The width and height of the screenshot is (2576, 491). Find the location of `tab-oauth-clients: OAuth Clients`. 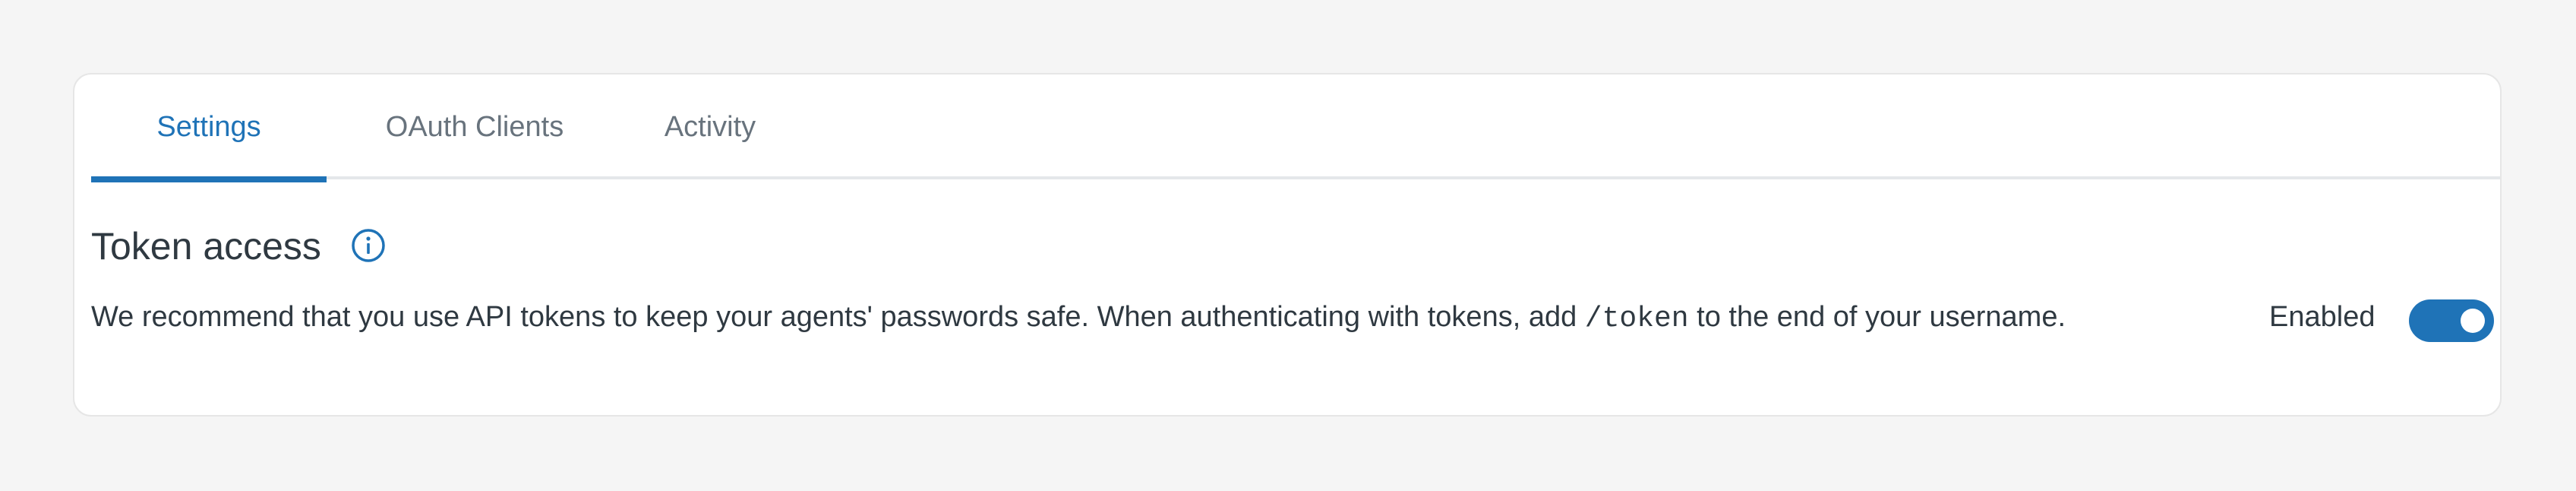

tab-oauth-clients: OAuth Clients is located at coordinates (474, 126).